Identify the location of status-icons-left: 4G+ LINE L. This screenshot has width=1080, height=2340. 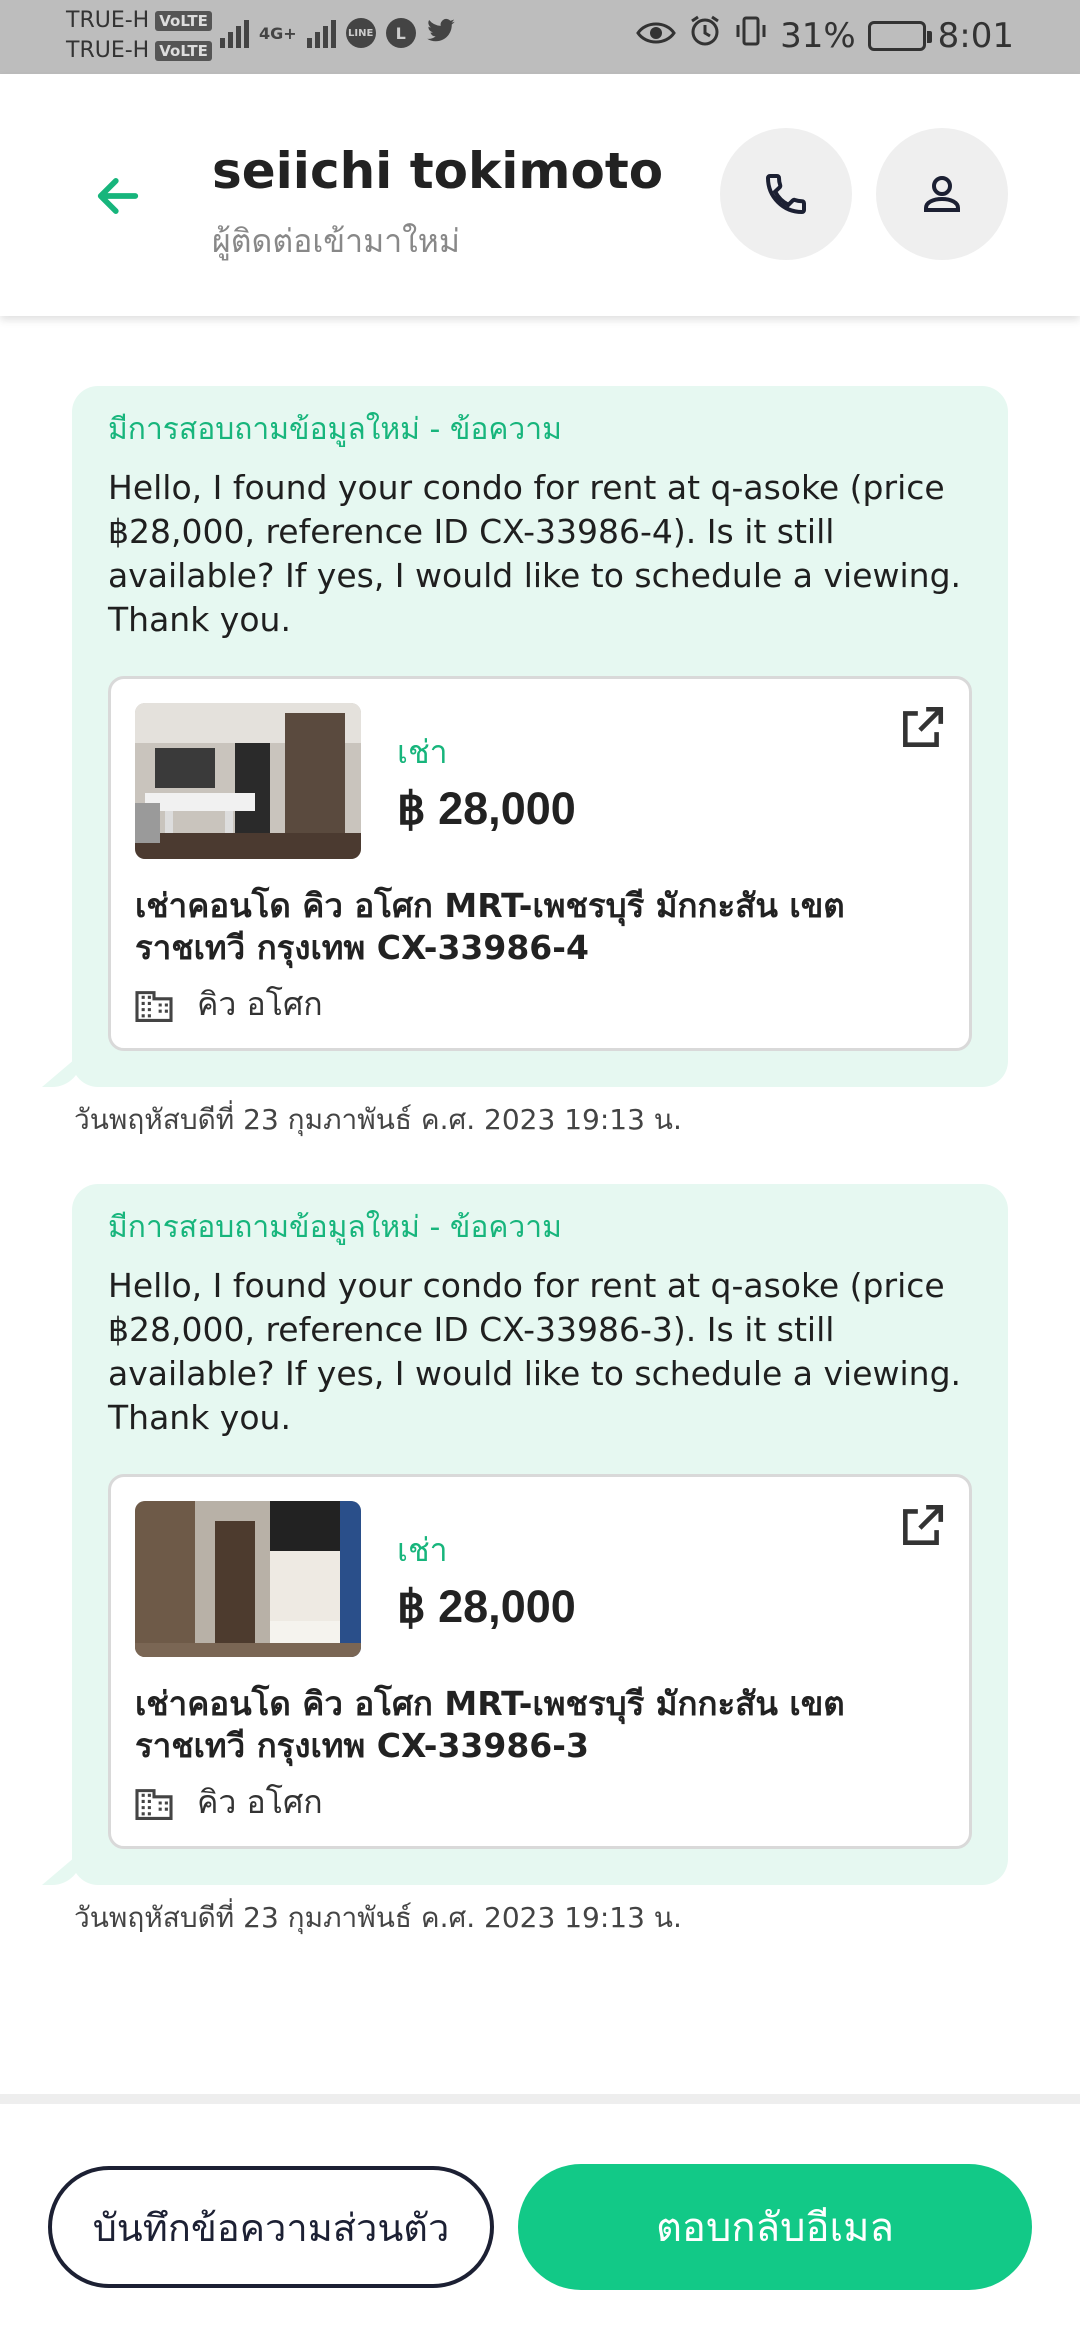
(338, 33).